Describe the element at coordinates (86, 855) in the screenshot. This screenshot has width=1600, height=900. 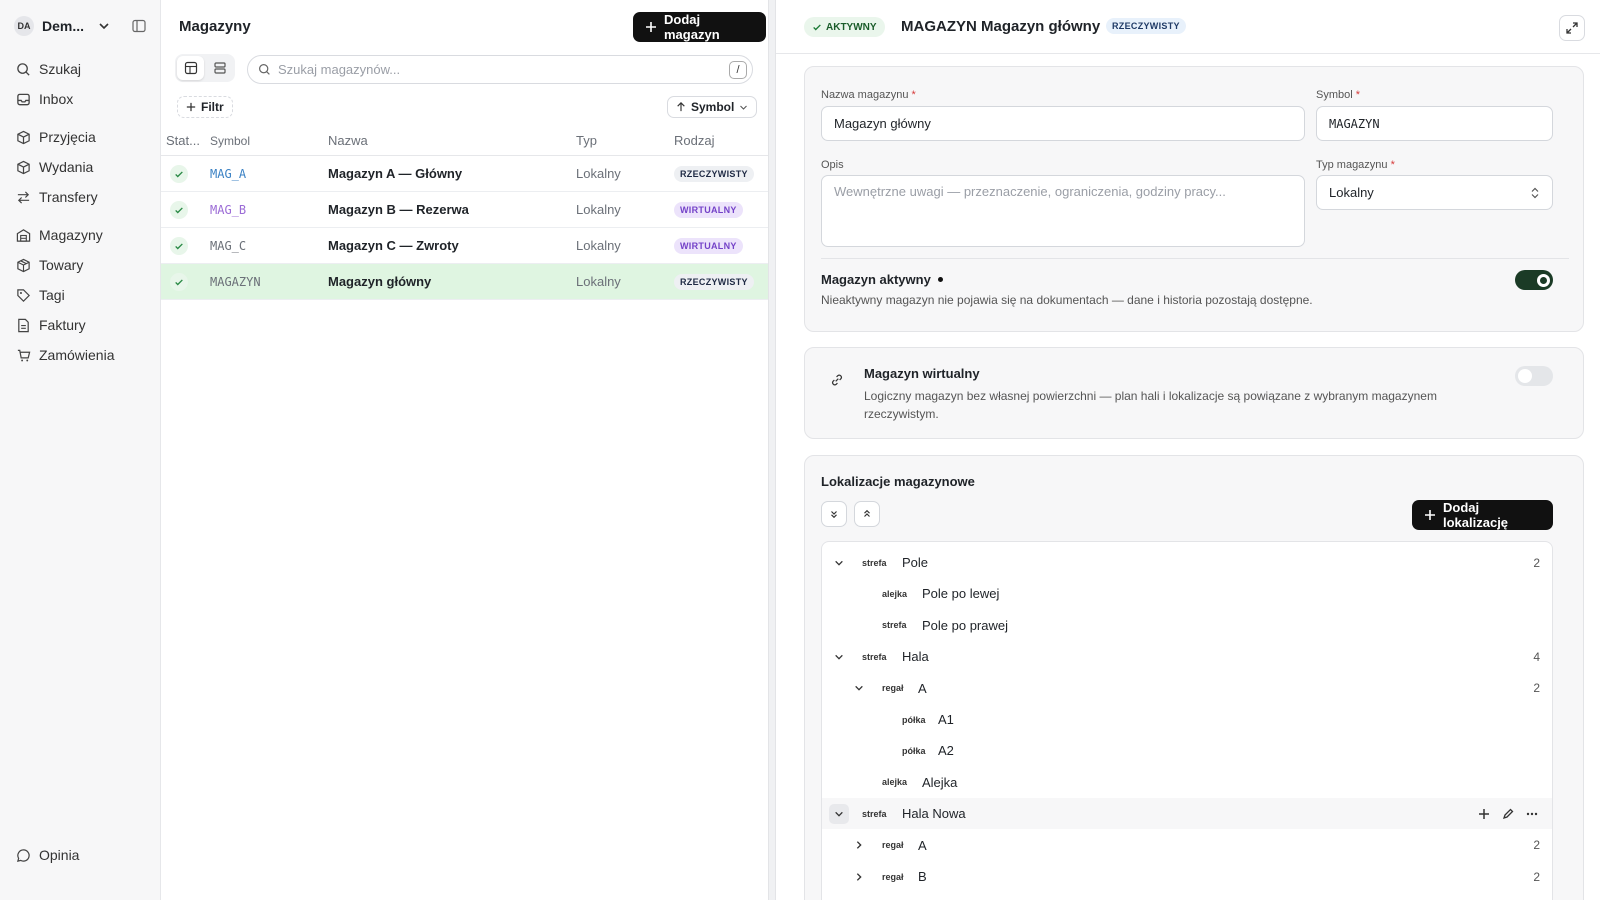
I see `sidebar-item-opinia: Opinia` at that location.